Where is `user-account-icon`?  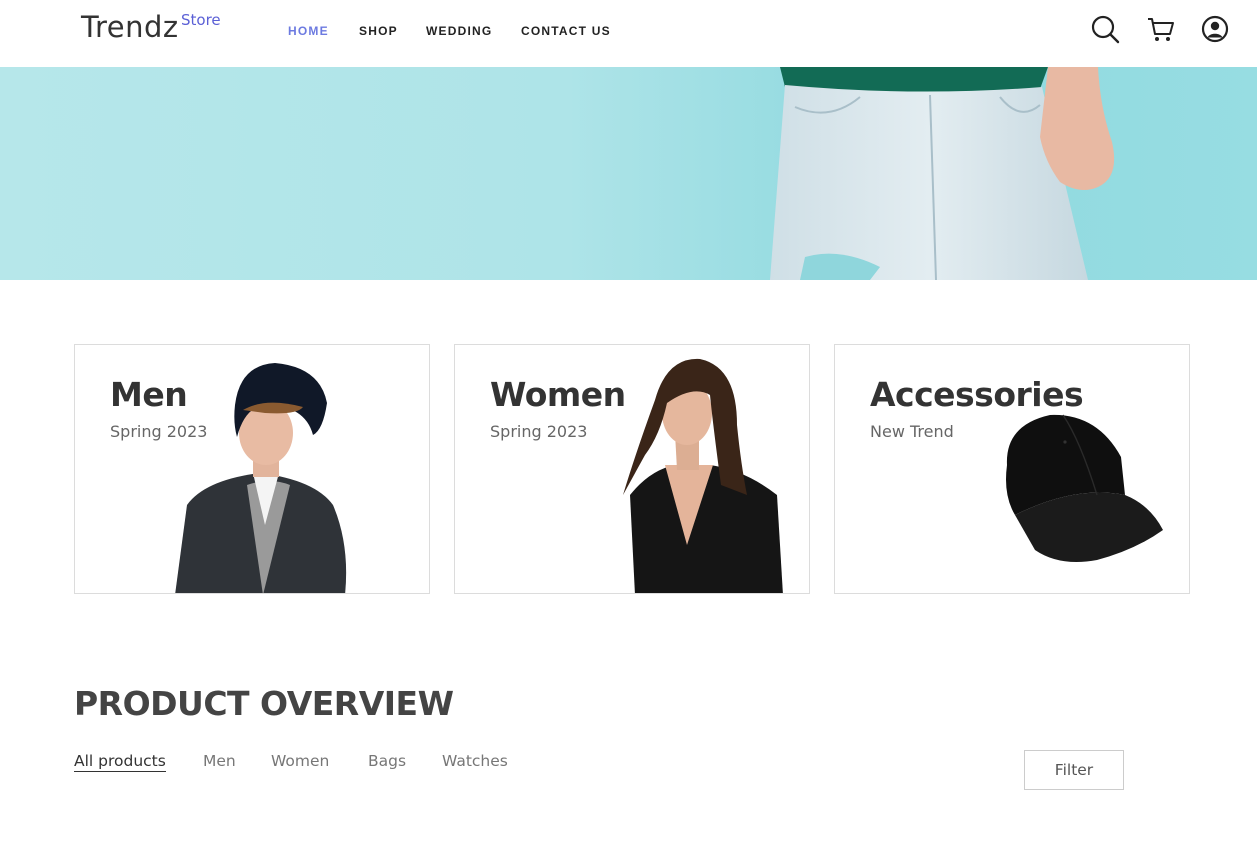
user-account-icon is located at coordinates (1215, 29).